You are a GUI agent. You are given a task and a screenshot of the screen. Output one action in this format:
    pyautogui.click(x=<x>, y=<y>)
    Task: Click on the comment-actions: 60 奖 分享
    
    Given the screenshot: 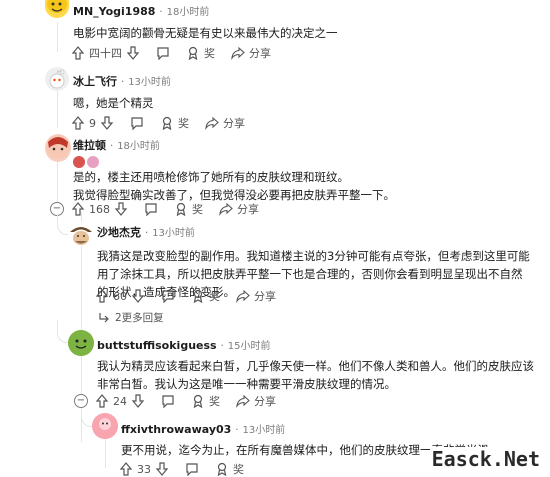 What is the action you would take?
    pyautogui.click(x=193, y=296)
    